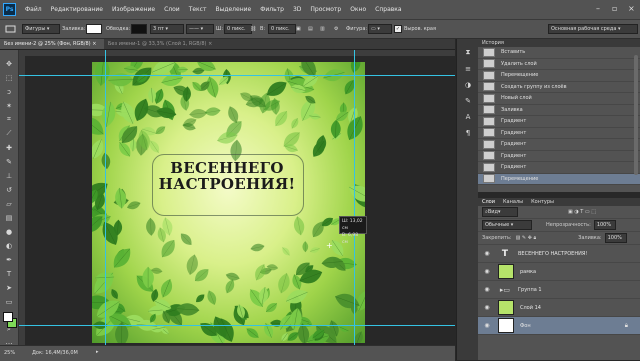 The width and height of the screenshot is (640, 361). I want to click on workspace-select: Основная рабочая среда ▾, so click(593, 29).